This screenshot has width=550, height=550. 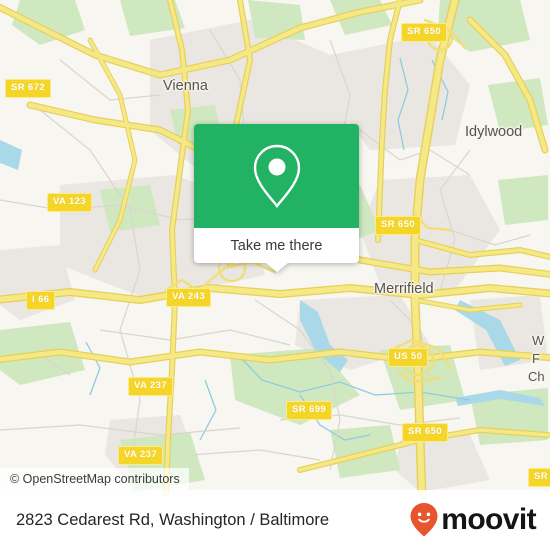 What do you see at coordinates (276, 267) in the screenshot?
I see `popup-pointer` at bounding box center [276, 267].